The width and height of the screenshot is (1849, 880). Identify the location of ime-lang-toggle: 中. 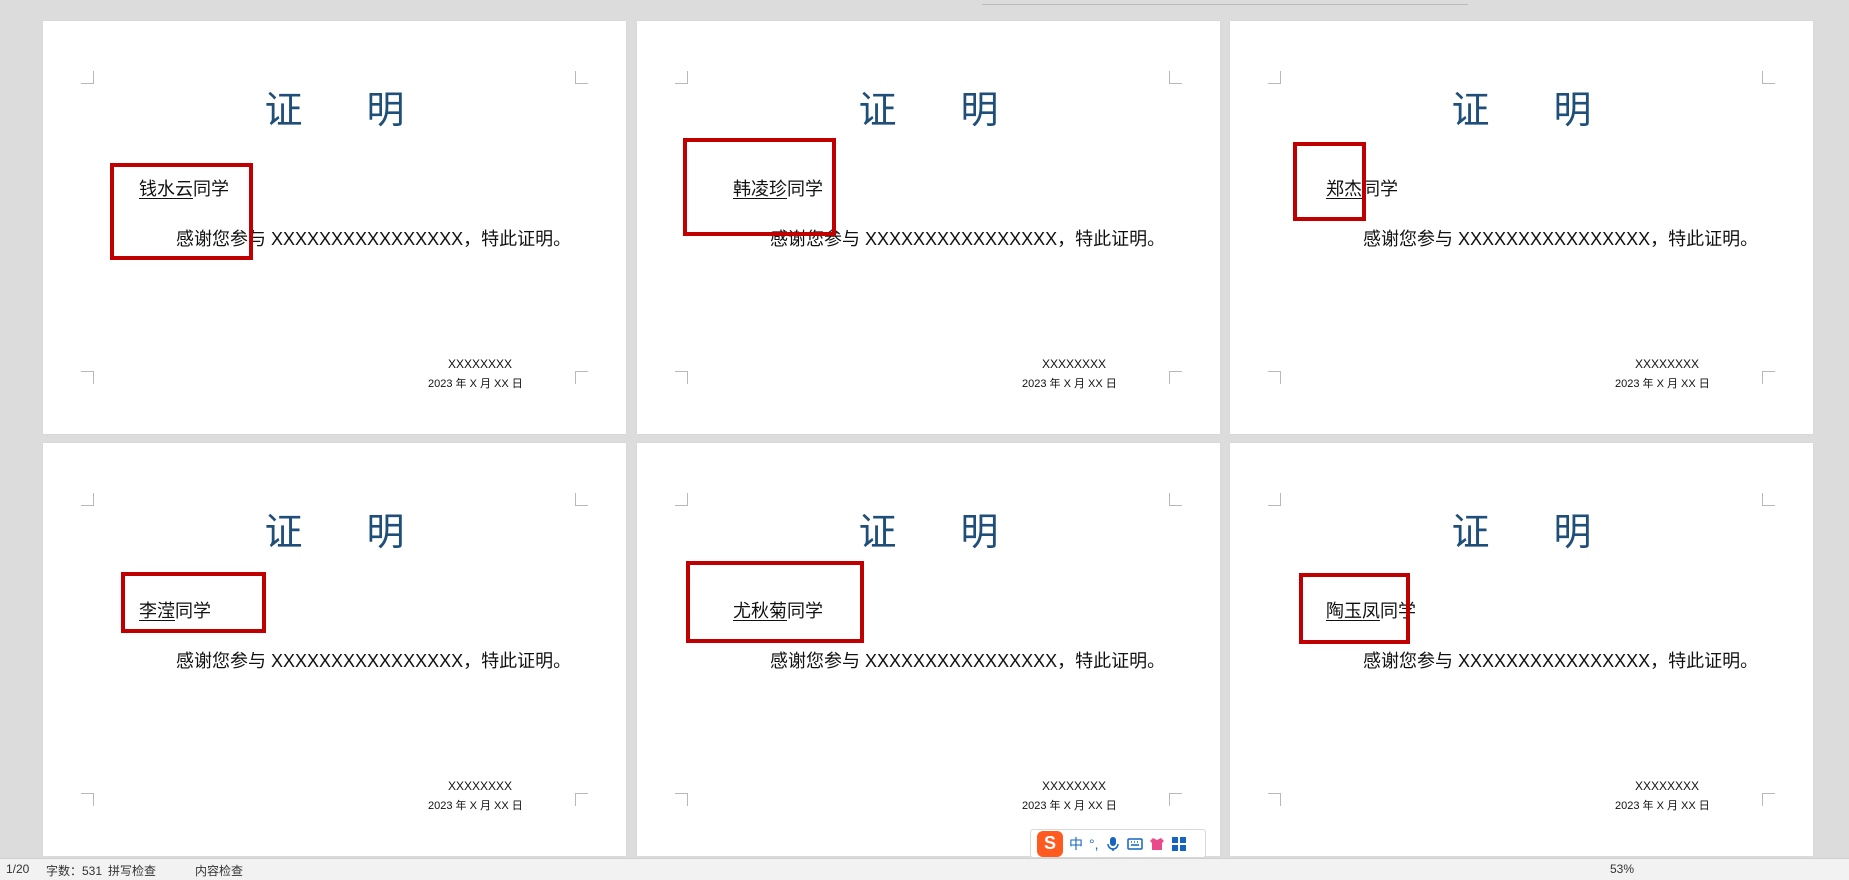
(1076, 844).